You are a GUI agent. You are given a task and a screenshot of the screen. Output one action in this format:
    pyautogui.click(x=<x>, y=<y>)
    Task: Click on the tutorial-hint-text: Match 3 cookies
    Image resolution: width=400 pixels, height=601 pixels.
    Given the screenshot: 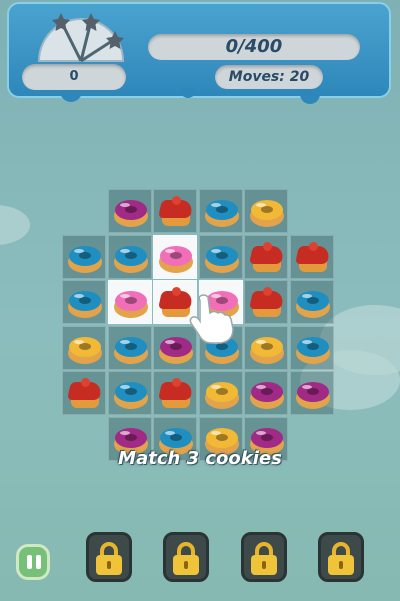 What is the action you would take?
    pyautogui.click(x=200, y=458)
    